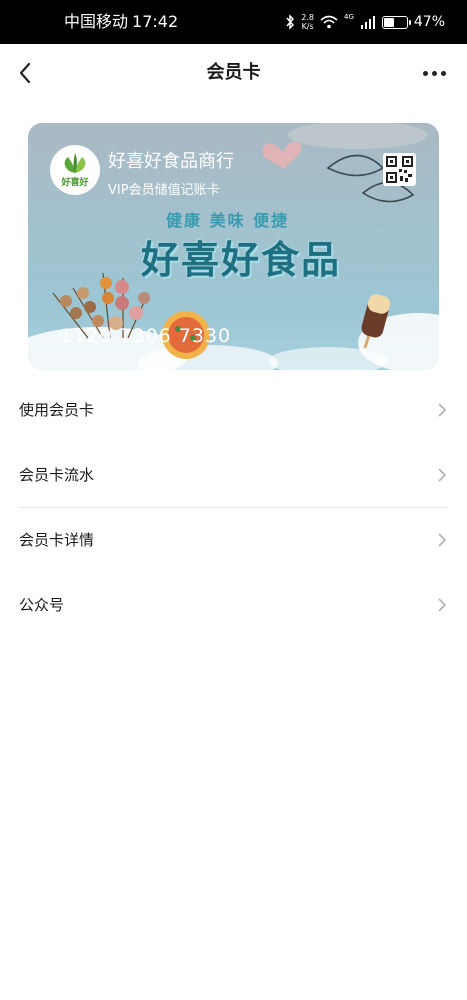 The height and width of the screenshot is (1000, 467). What do you see at coordinates (290, 22) in the screenshot?
I see `bluetooth-icon` at bounding box center [290, 22].